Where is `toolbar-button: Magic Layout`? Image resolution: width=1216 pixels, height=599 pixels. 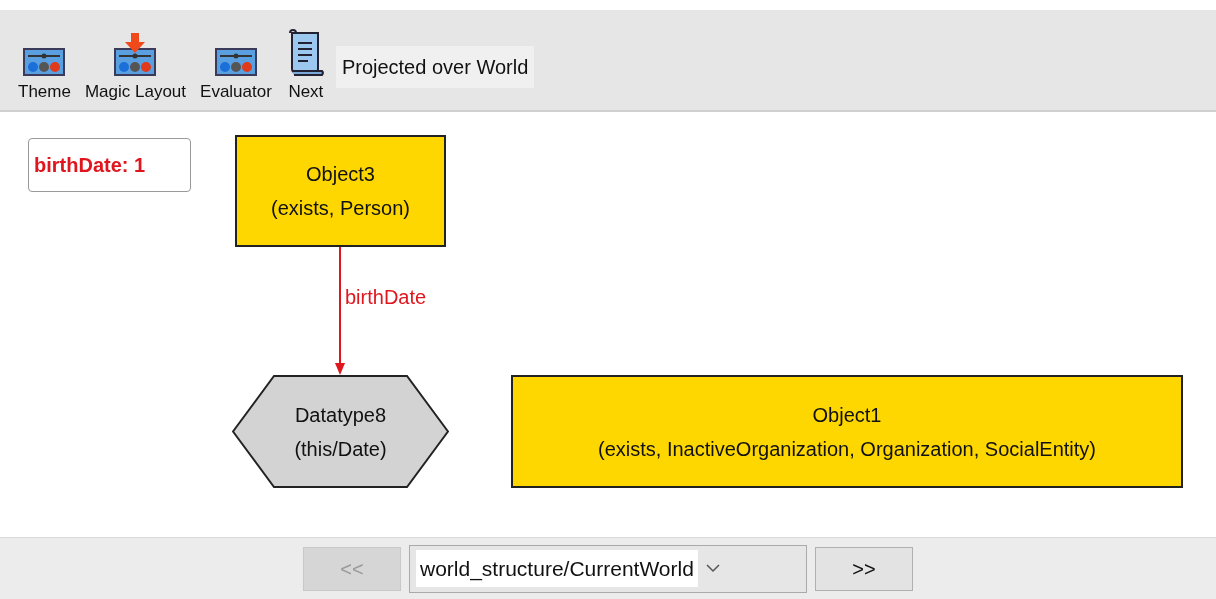 toolbar-button: Magic Layout is located at coordinates (135, 61).